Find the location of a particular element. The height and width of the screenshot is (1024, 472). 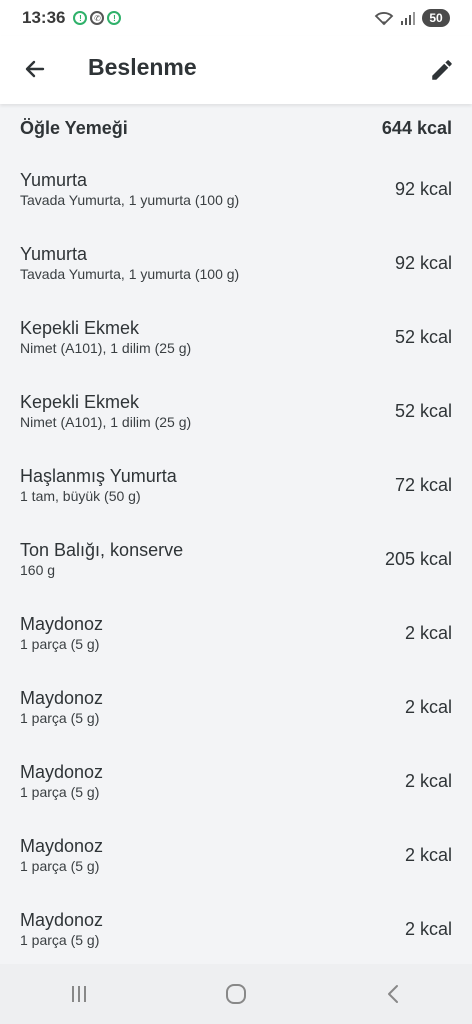

recents-icon is located at coordinates (78, 994).